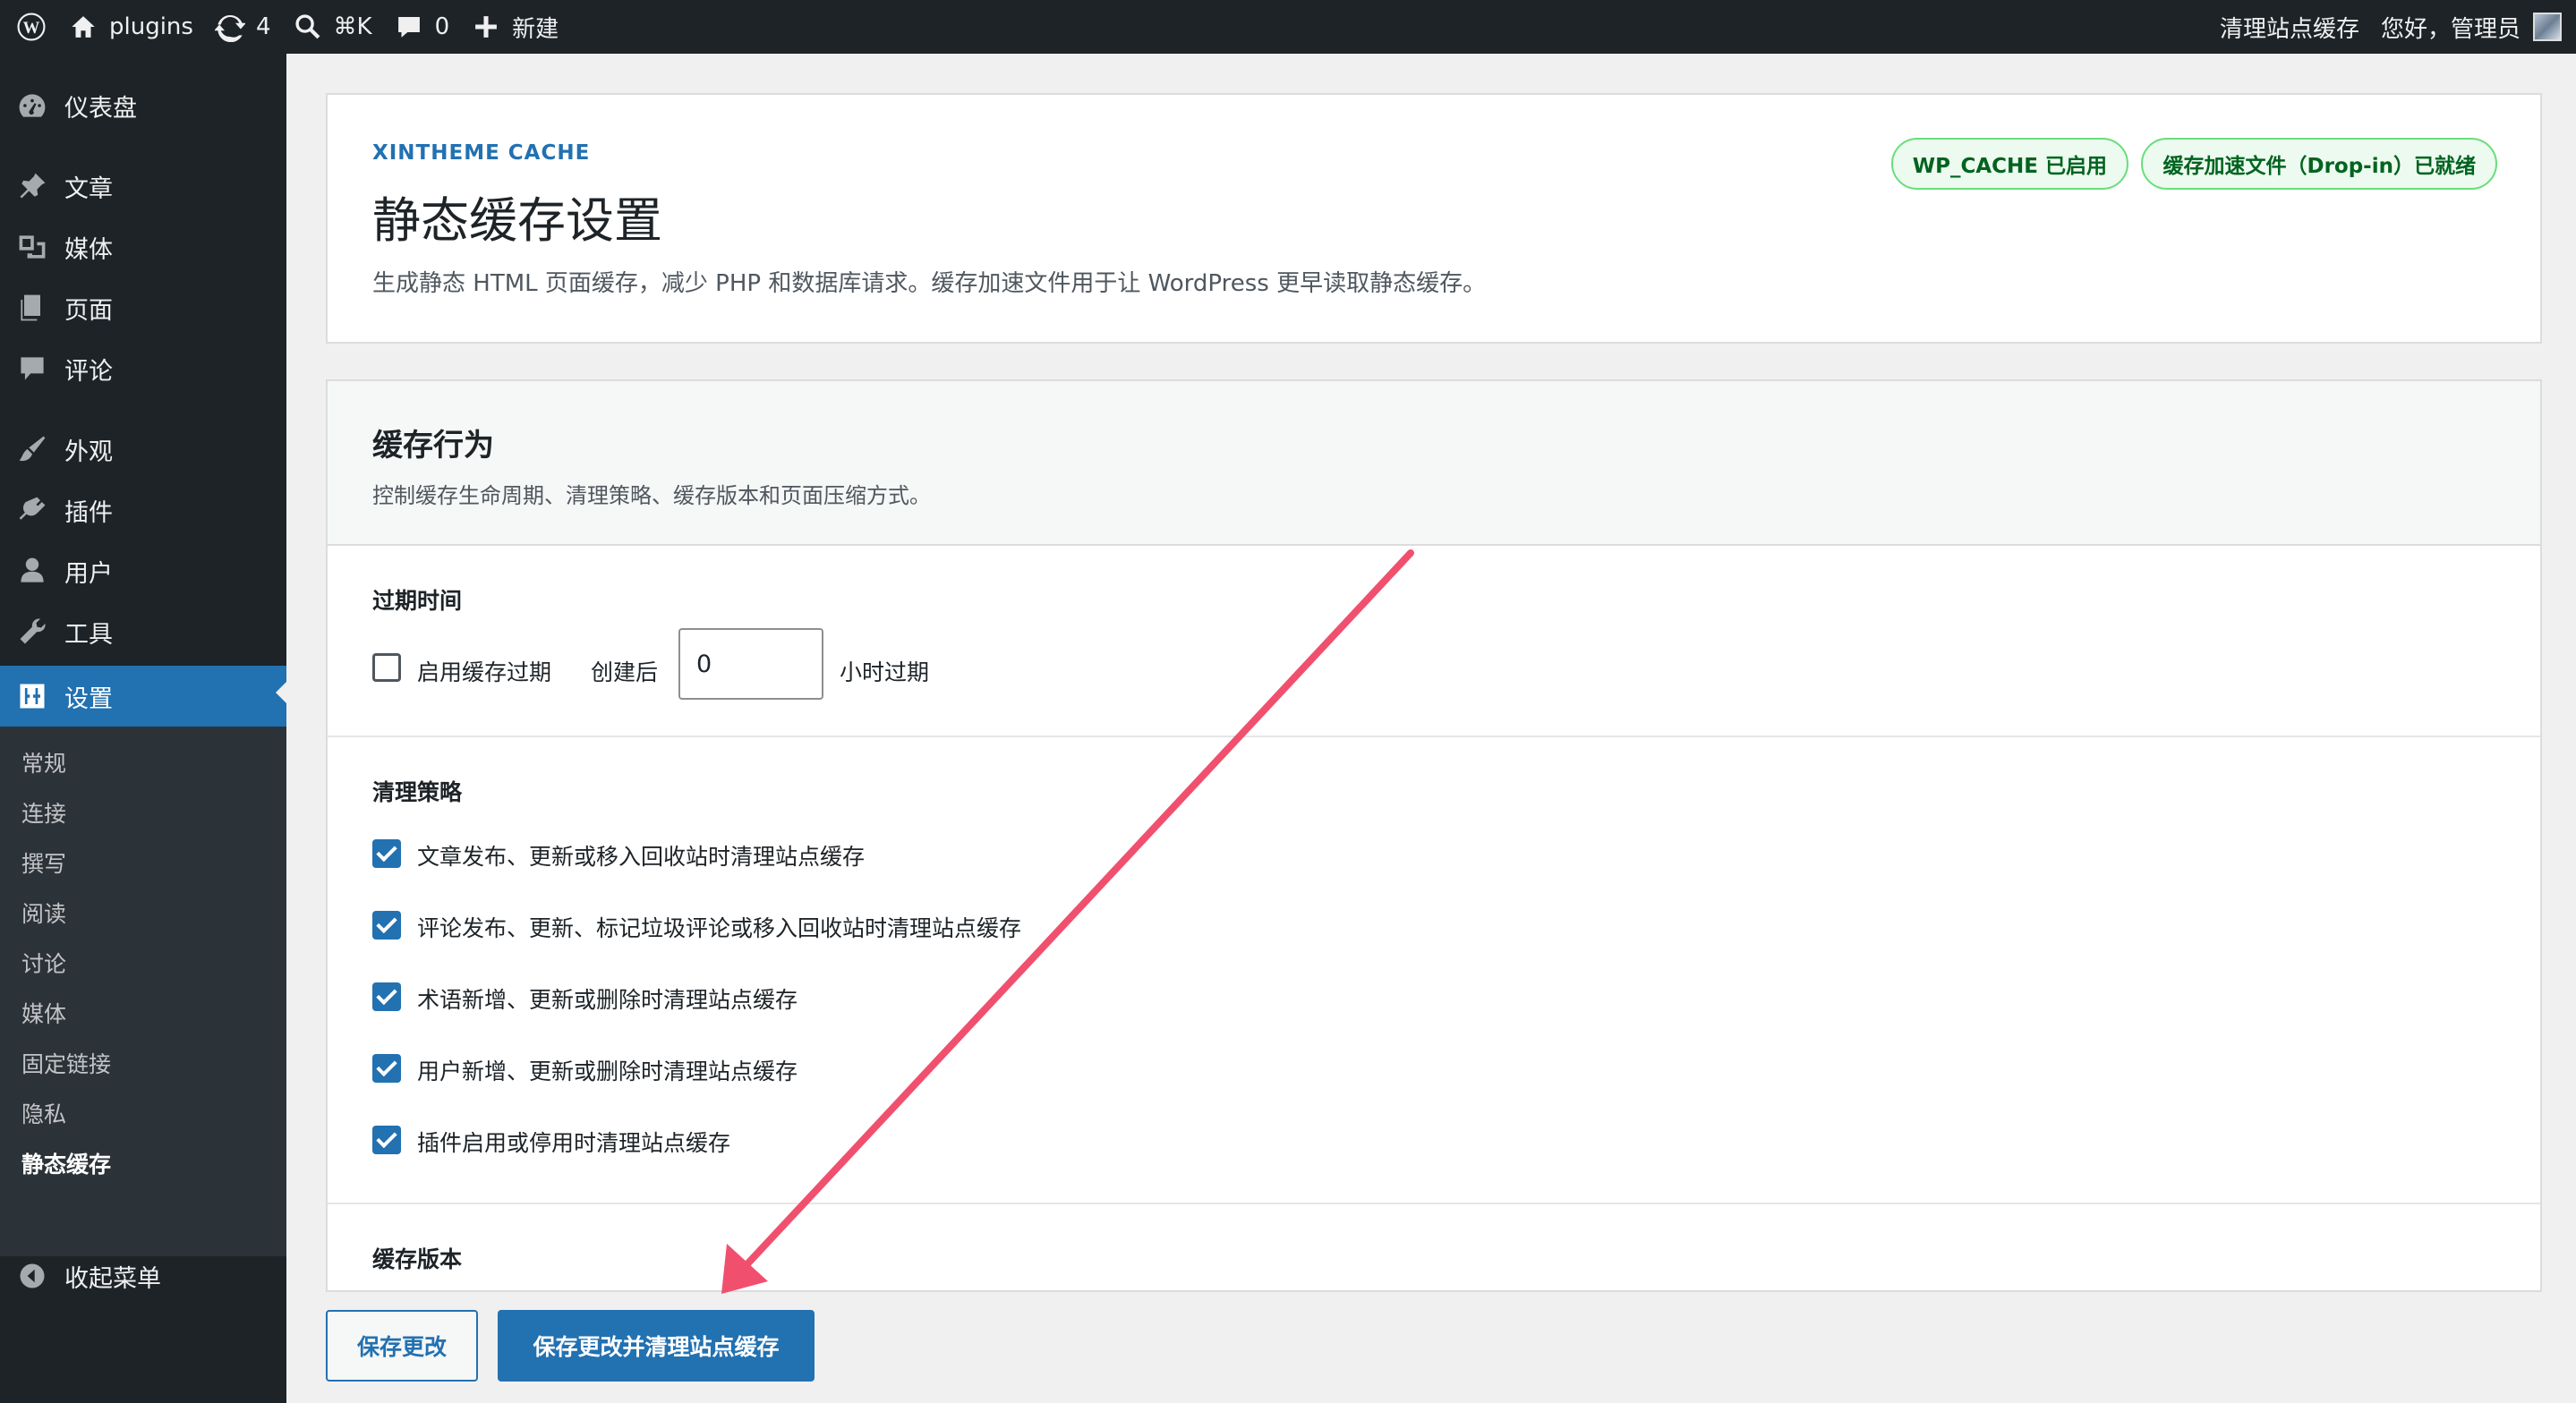 The image size is (2576, 1403). I want to click on clear-cache-link: 清理站点缓存, so click(2289, 27).